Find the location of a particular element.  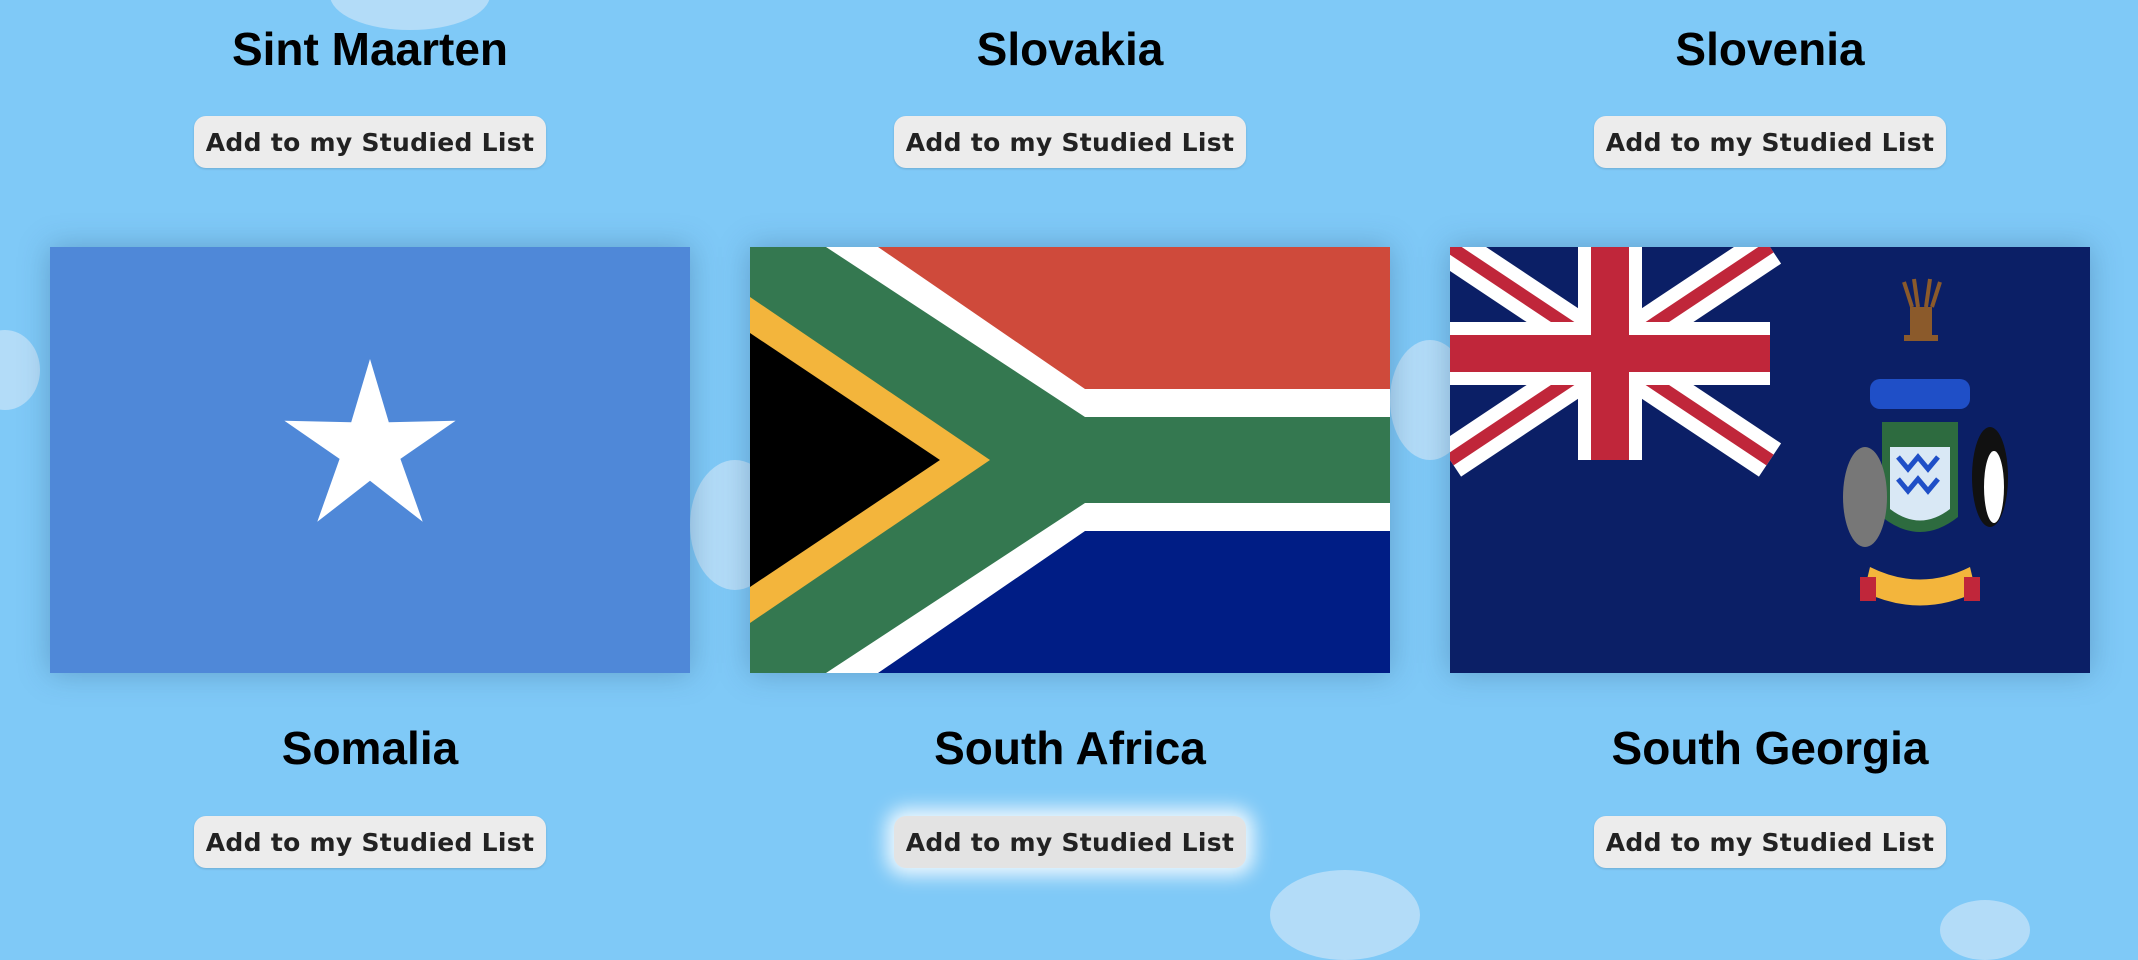

country-name: South Georgia is located at coordinates (1770, 748).